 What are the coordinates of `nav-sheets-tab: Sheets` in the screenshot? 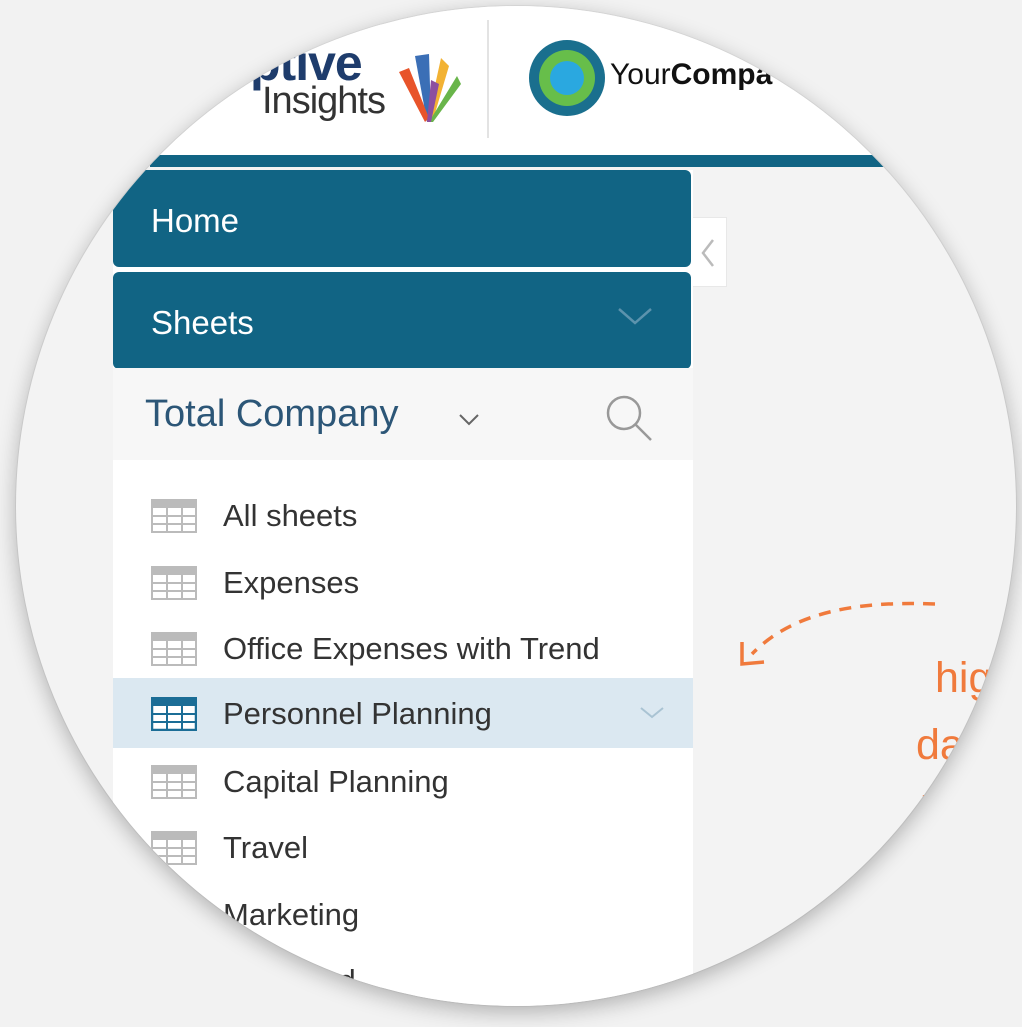 It's located at (402, 320).